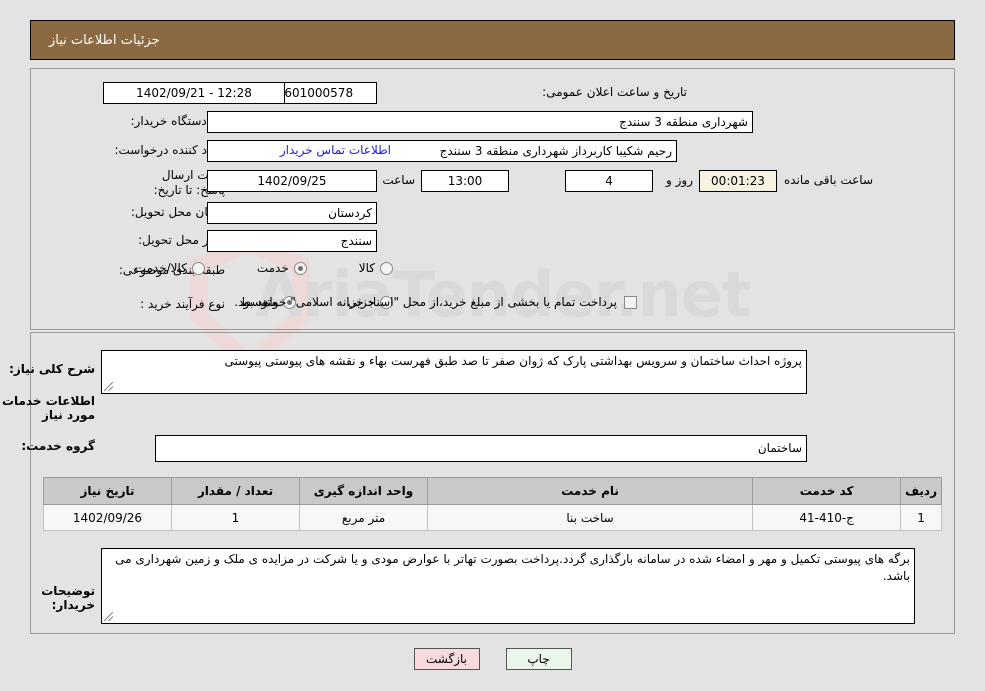 This screenshot has height=691, width=985. What do you see at coordinates (465, 181) in the screenshot?
I see `deadline-time-value: 13:00` at bounding box center [465, 181].